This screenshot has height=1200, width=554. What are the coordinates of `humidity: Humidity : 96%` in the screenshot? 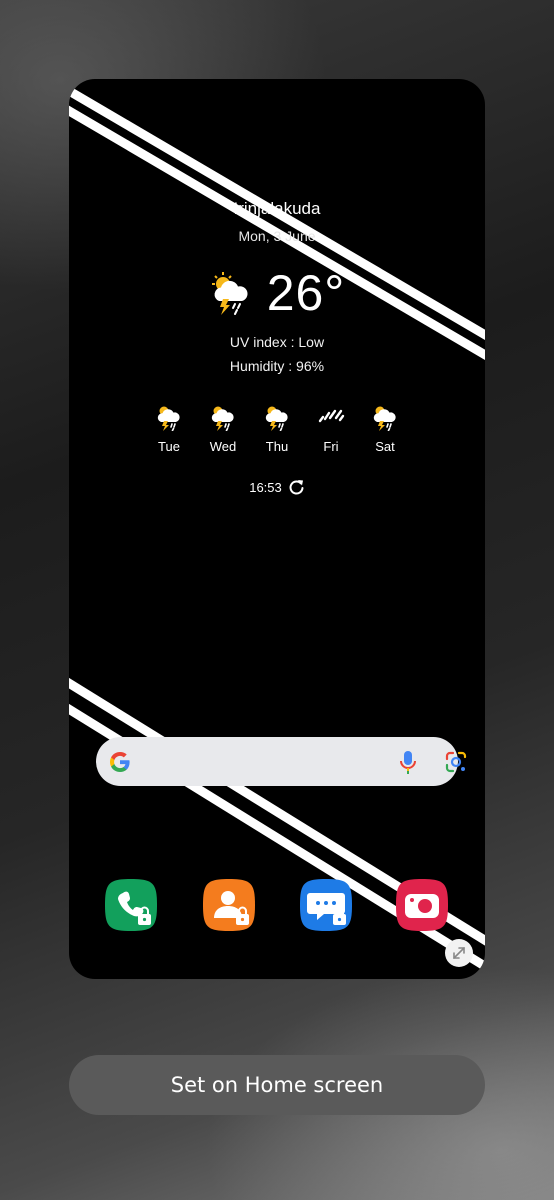 It's located at (277, 366).